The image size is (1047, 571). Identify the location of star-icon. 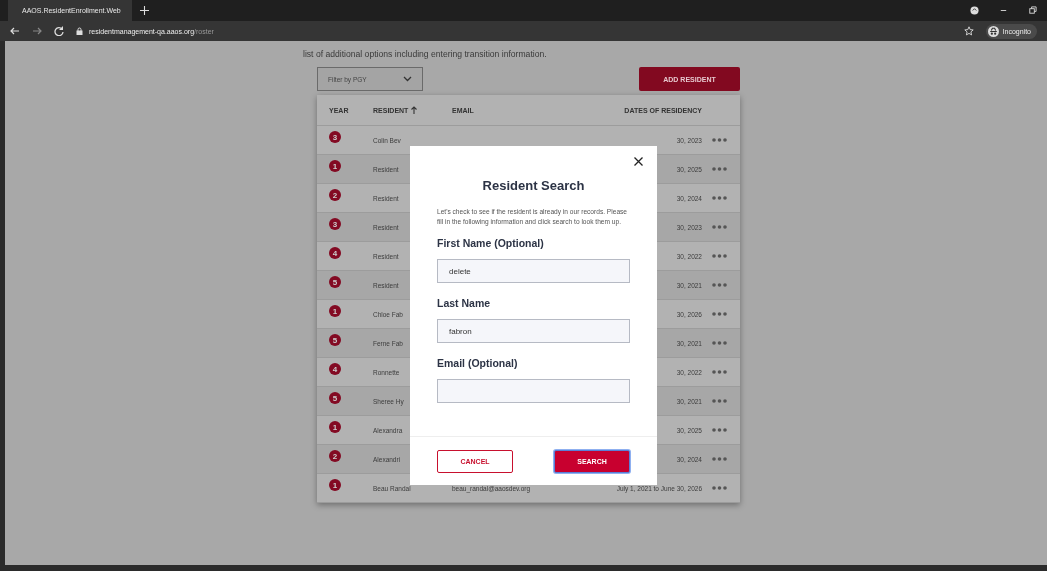
(968, 31).